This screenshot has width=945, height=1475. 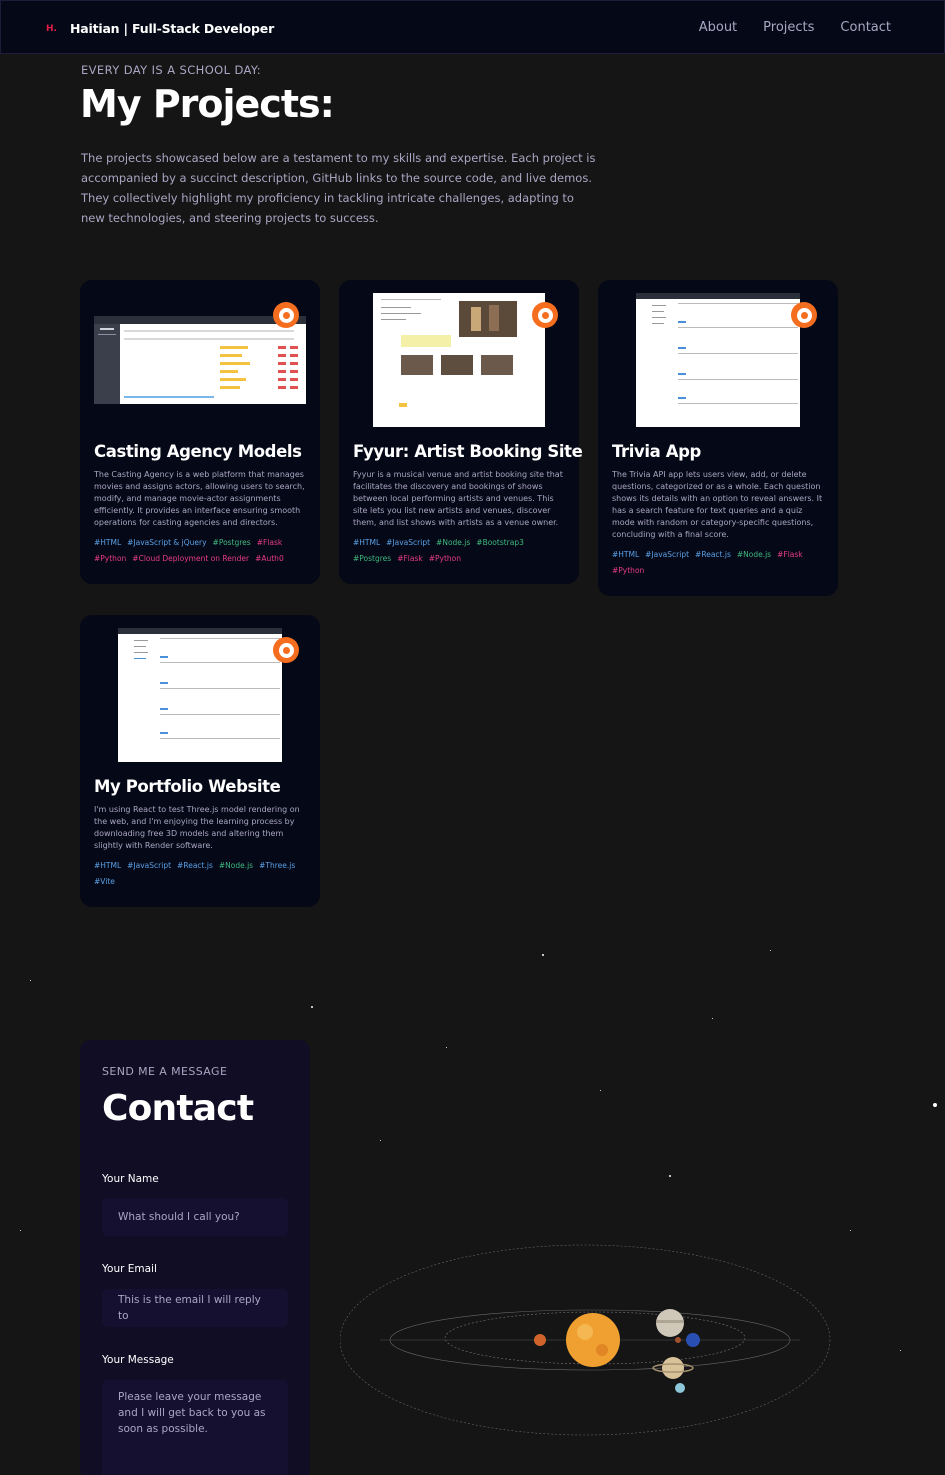 I want to click on nav-link-about: About, so click(x=718, y=27).